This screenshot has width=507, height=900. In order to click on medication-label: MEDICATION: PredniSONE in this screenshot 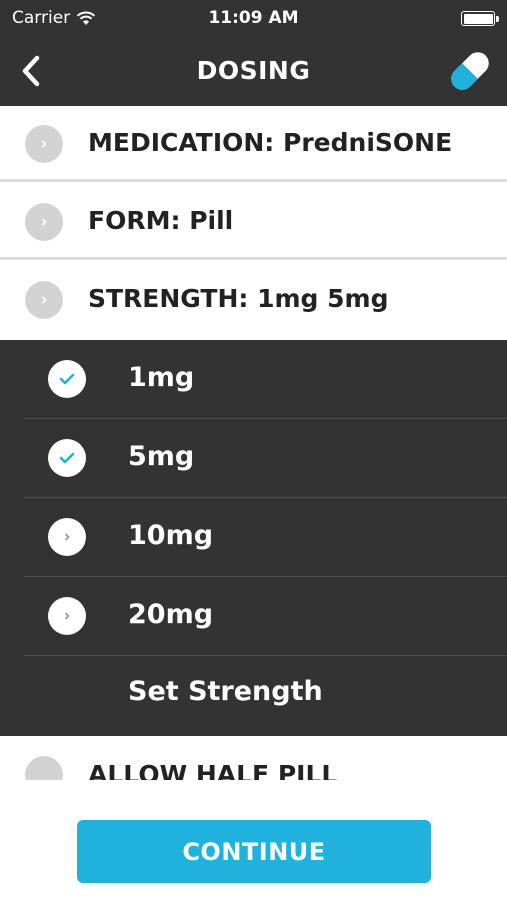, I will do `click(270, 142)`.